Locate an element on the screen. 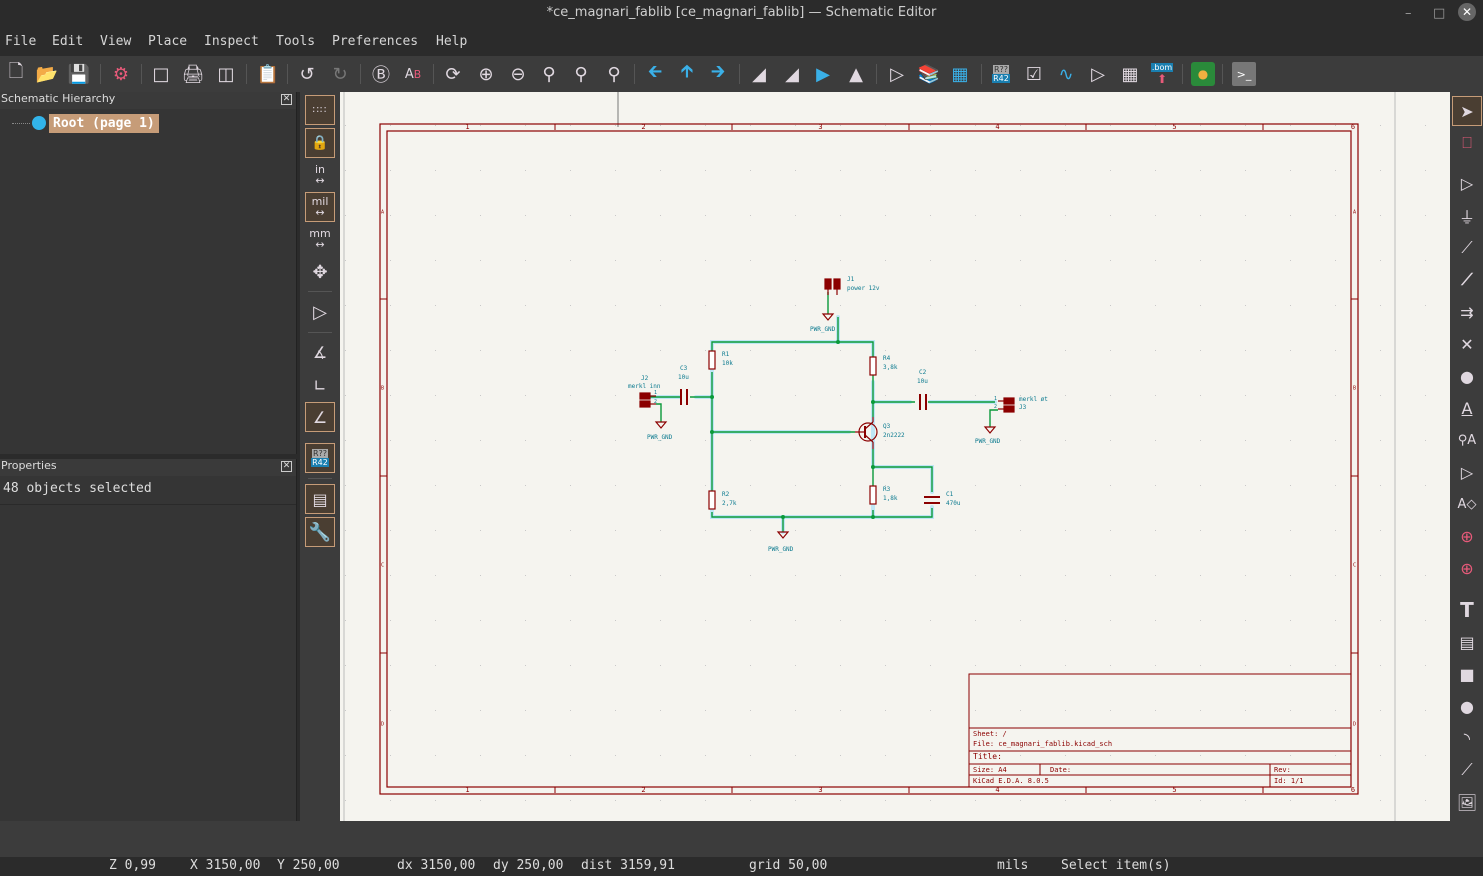 This screenshot has height=876, width=1483. erc-icon: ☑ is located at coordinates (1034, 74).